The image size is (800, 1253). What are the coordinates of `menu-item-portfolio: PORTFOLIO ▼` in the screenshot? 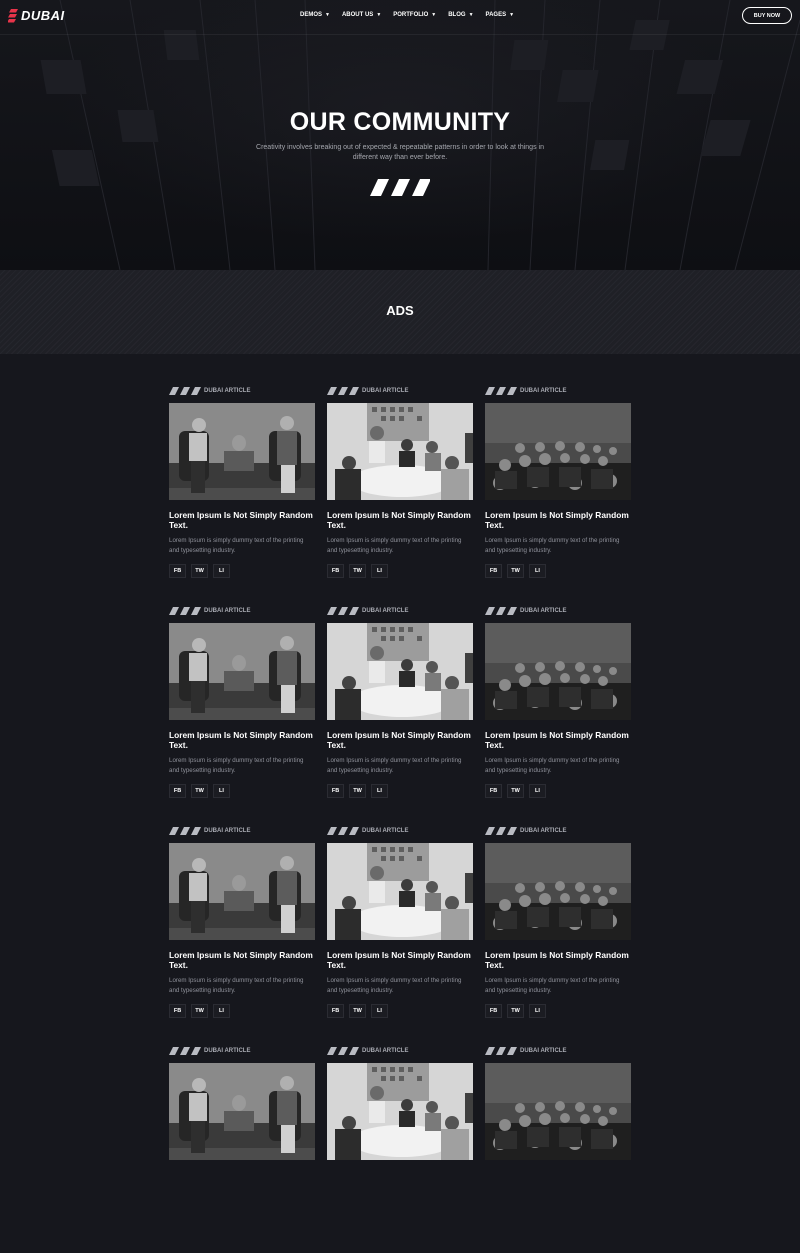 It's located at (414, 15).